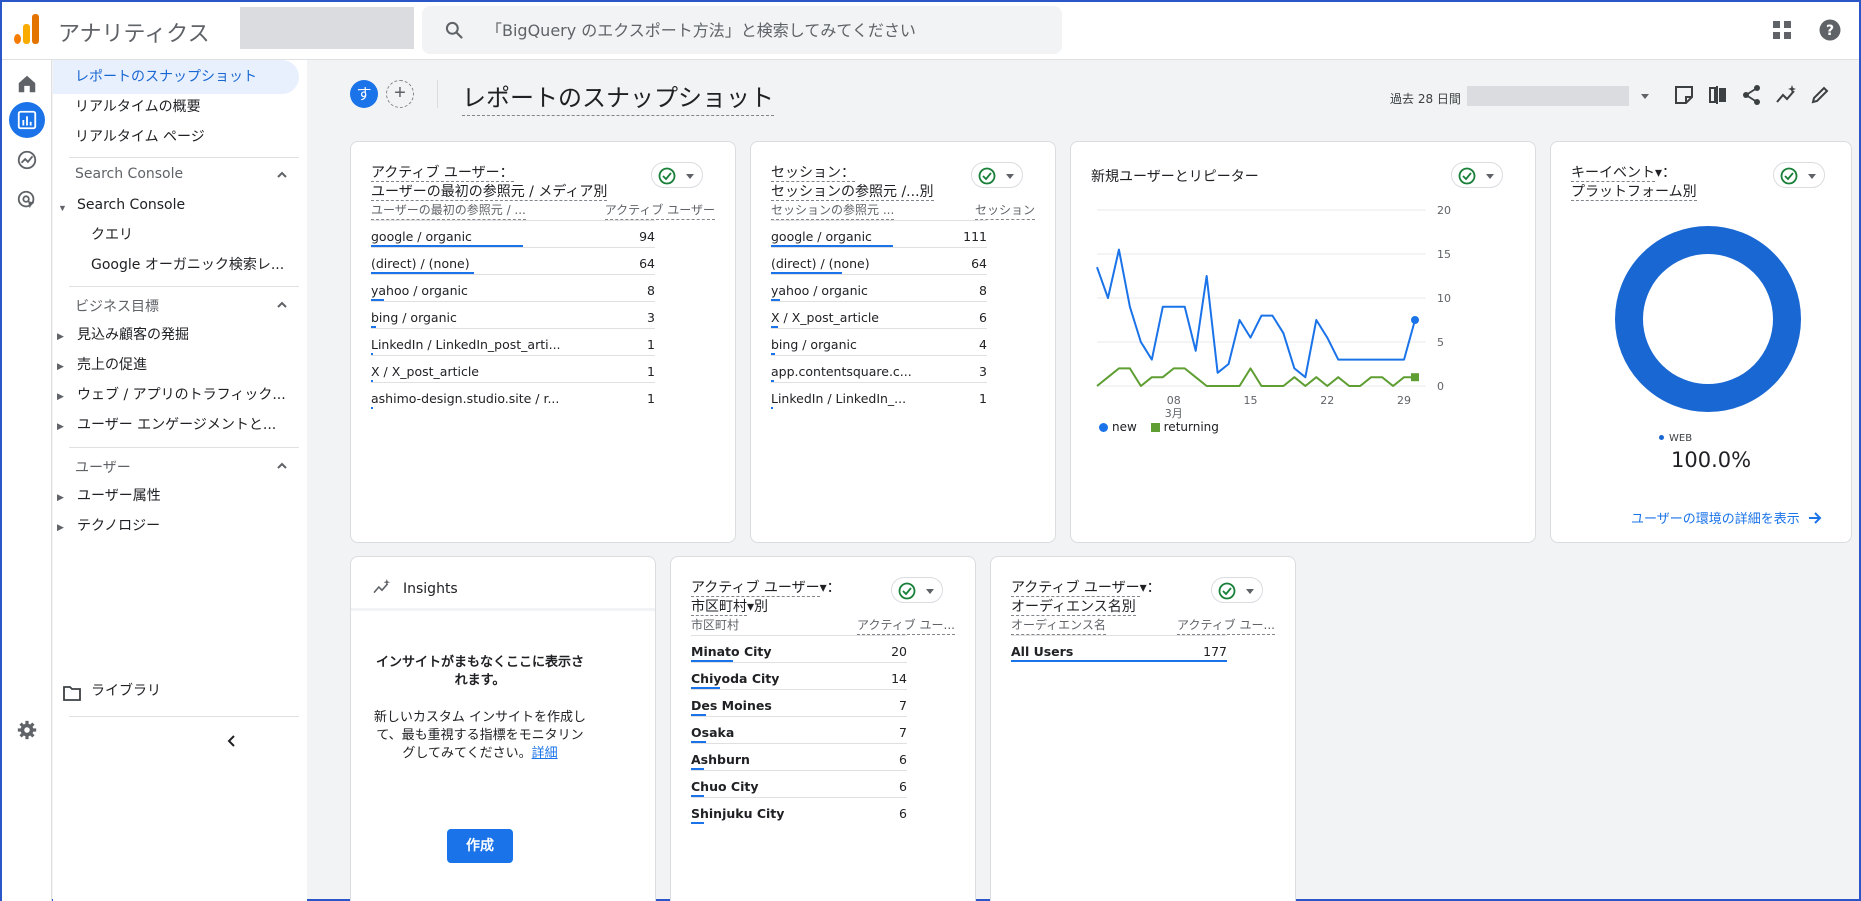 This screenshot has height=901, width=1861. Describe the element at coordinates (489, 183) in the screenshot. I see `card-title: アクティブ ユーザー： ユーザーの最初の参照元 / メディア別` at that location.